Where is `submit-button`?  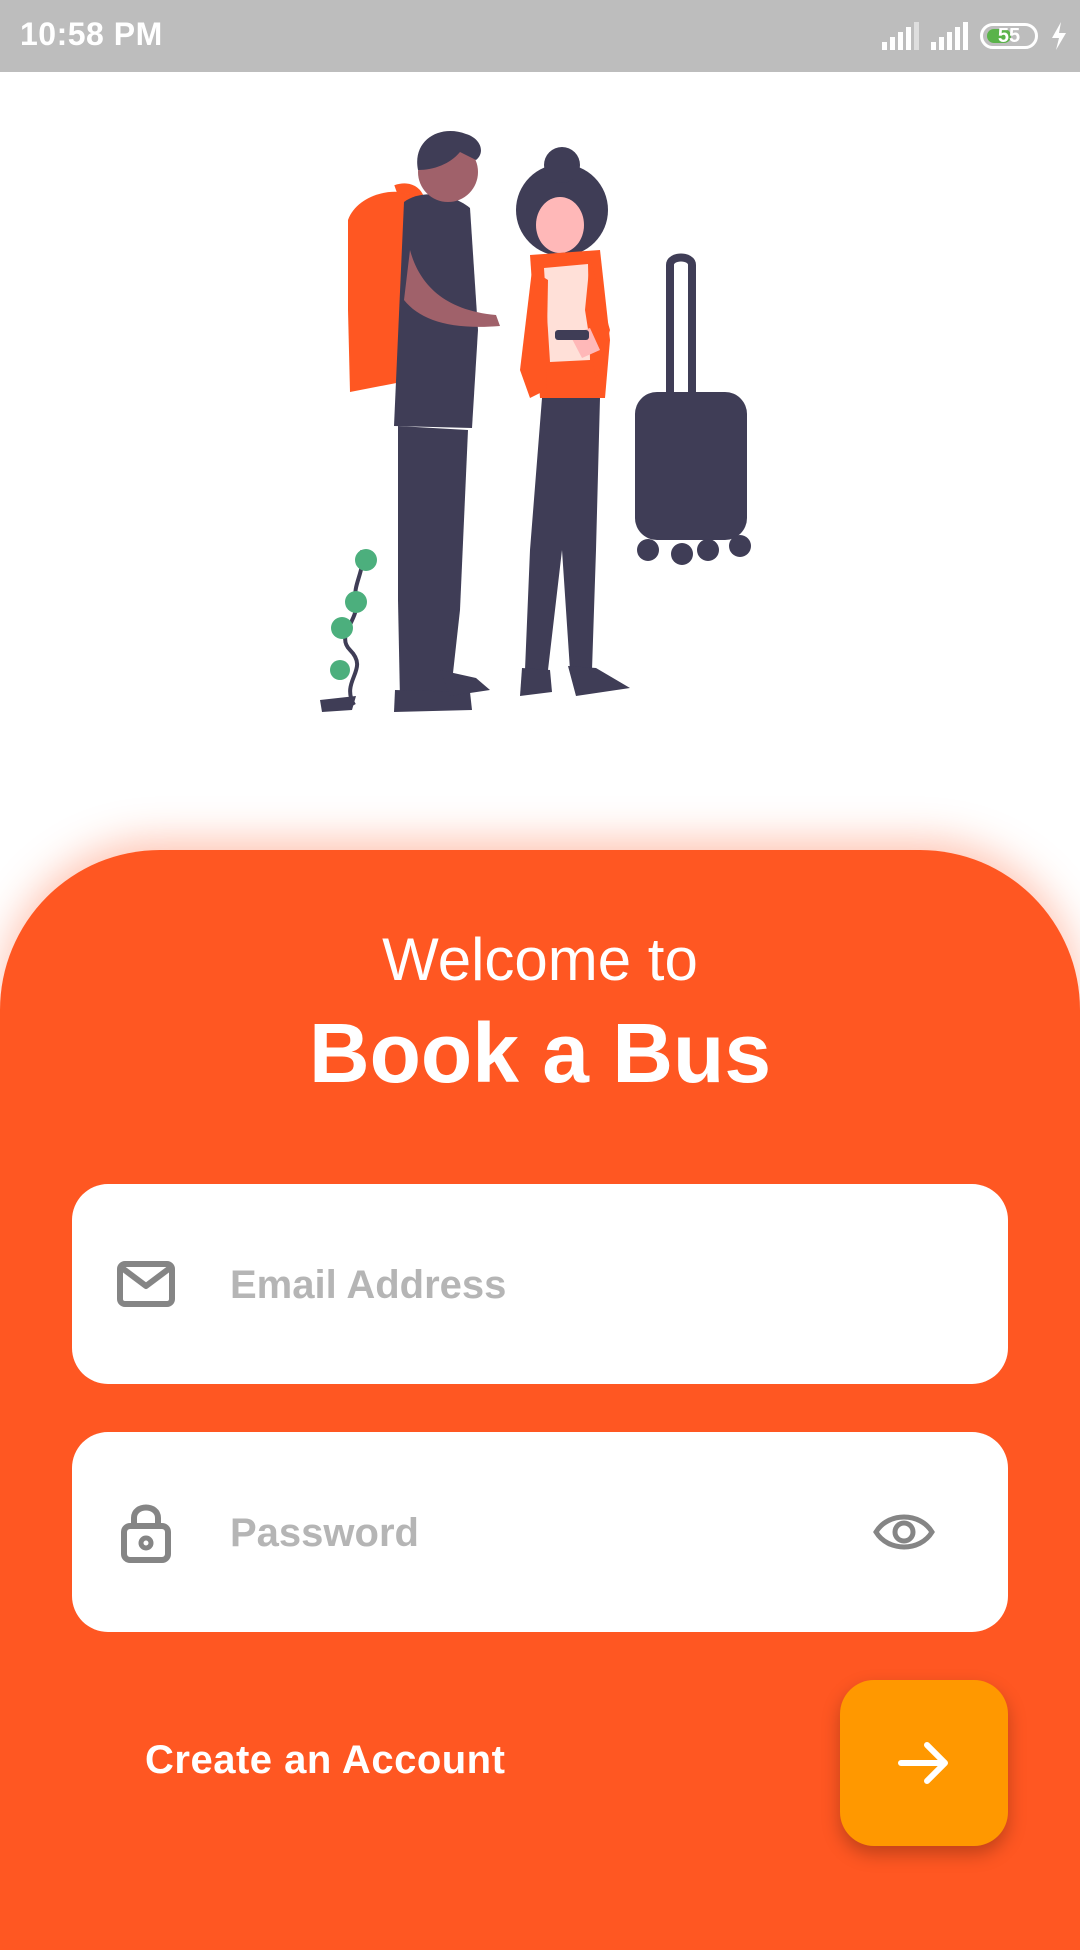
submit-button is located at coordinates (924, 1763).